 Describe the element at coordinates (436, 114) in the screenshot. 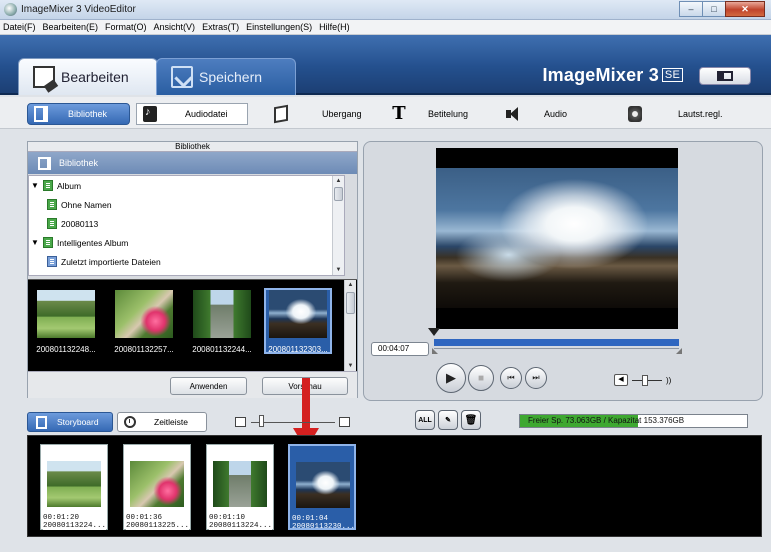

I see `tool-betitelung: T Betitelung` at that location.